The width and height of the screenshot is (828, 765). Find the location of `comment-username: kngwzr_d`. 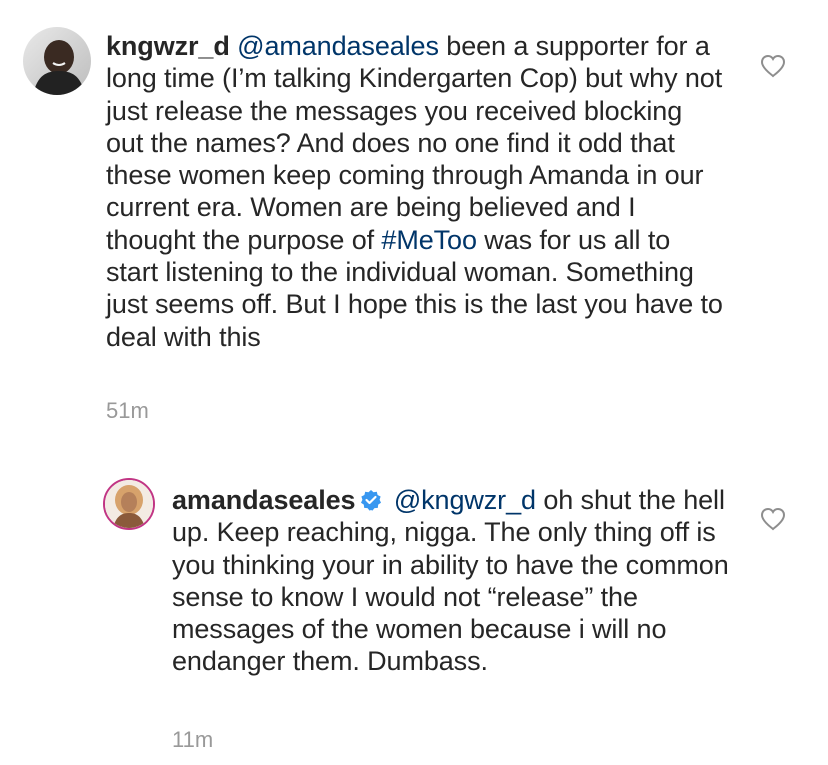

comment-username: kngwzr_d is located at coordinates (168, 46).